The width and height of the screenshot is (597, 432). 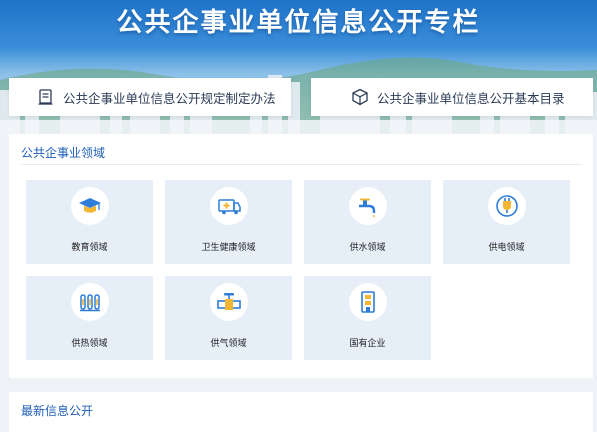 I want to click on ambulance-icon, so click(x=229, y=207).